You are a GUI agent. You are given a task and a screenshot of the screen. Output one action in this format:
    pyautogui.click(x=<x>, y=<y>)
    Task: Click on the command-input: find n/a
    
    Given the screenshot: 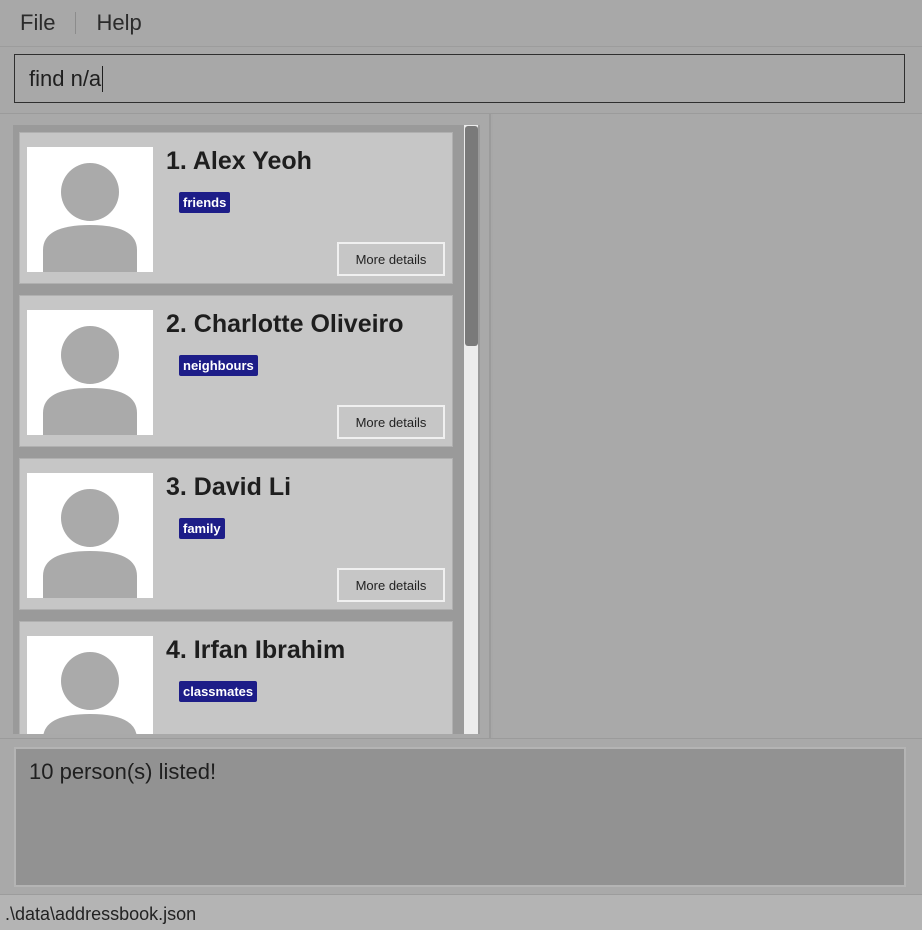 What is the action you would take?
    pyautogui.click(x=459, y=78)
    